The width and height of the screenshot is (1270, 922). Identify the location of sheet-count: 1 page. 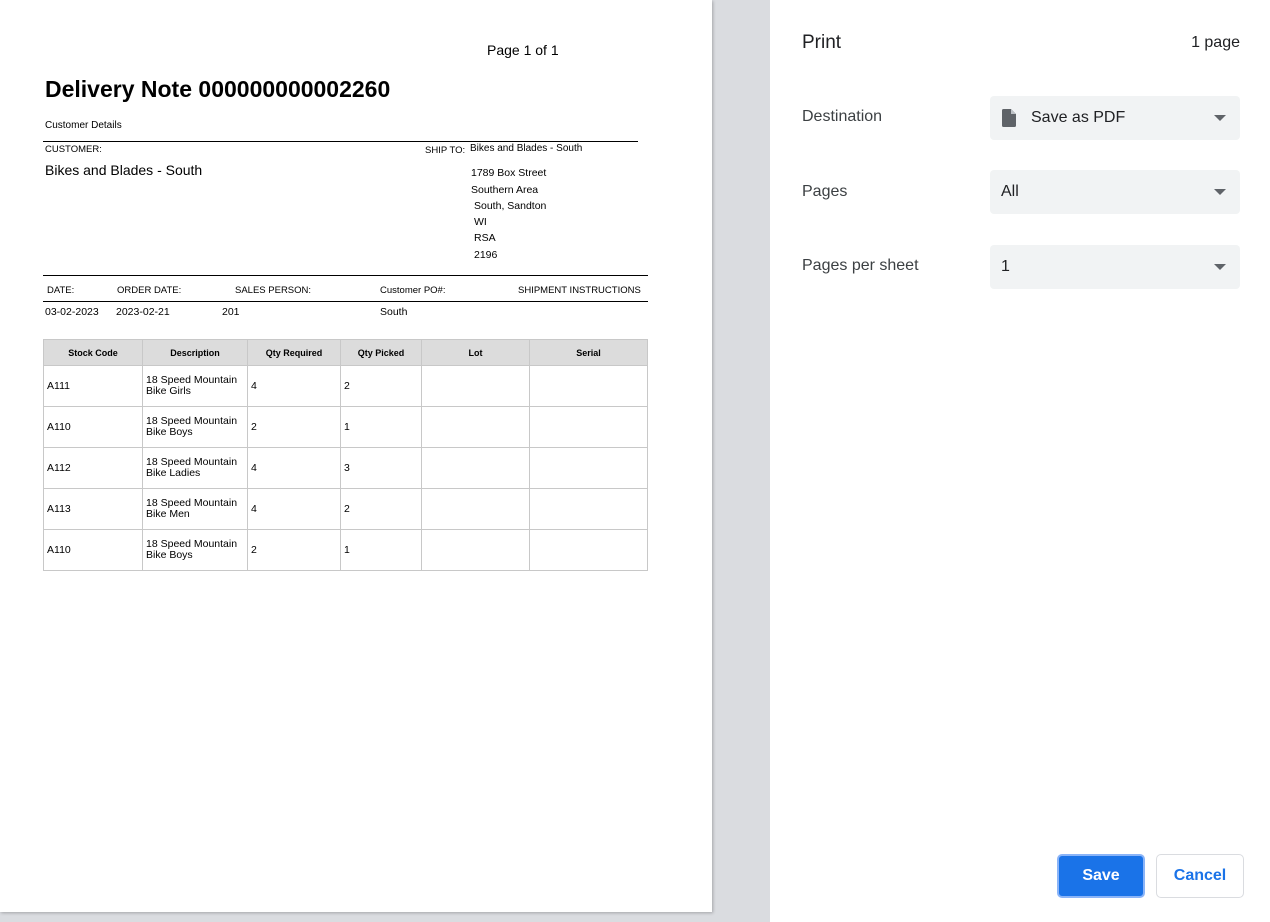
(1215, 42).